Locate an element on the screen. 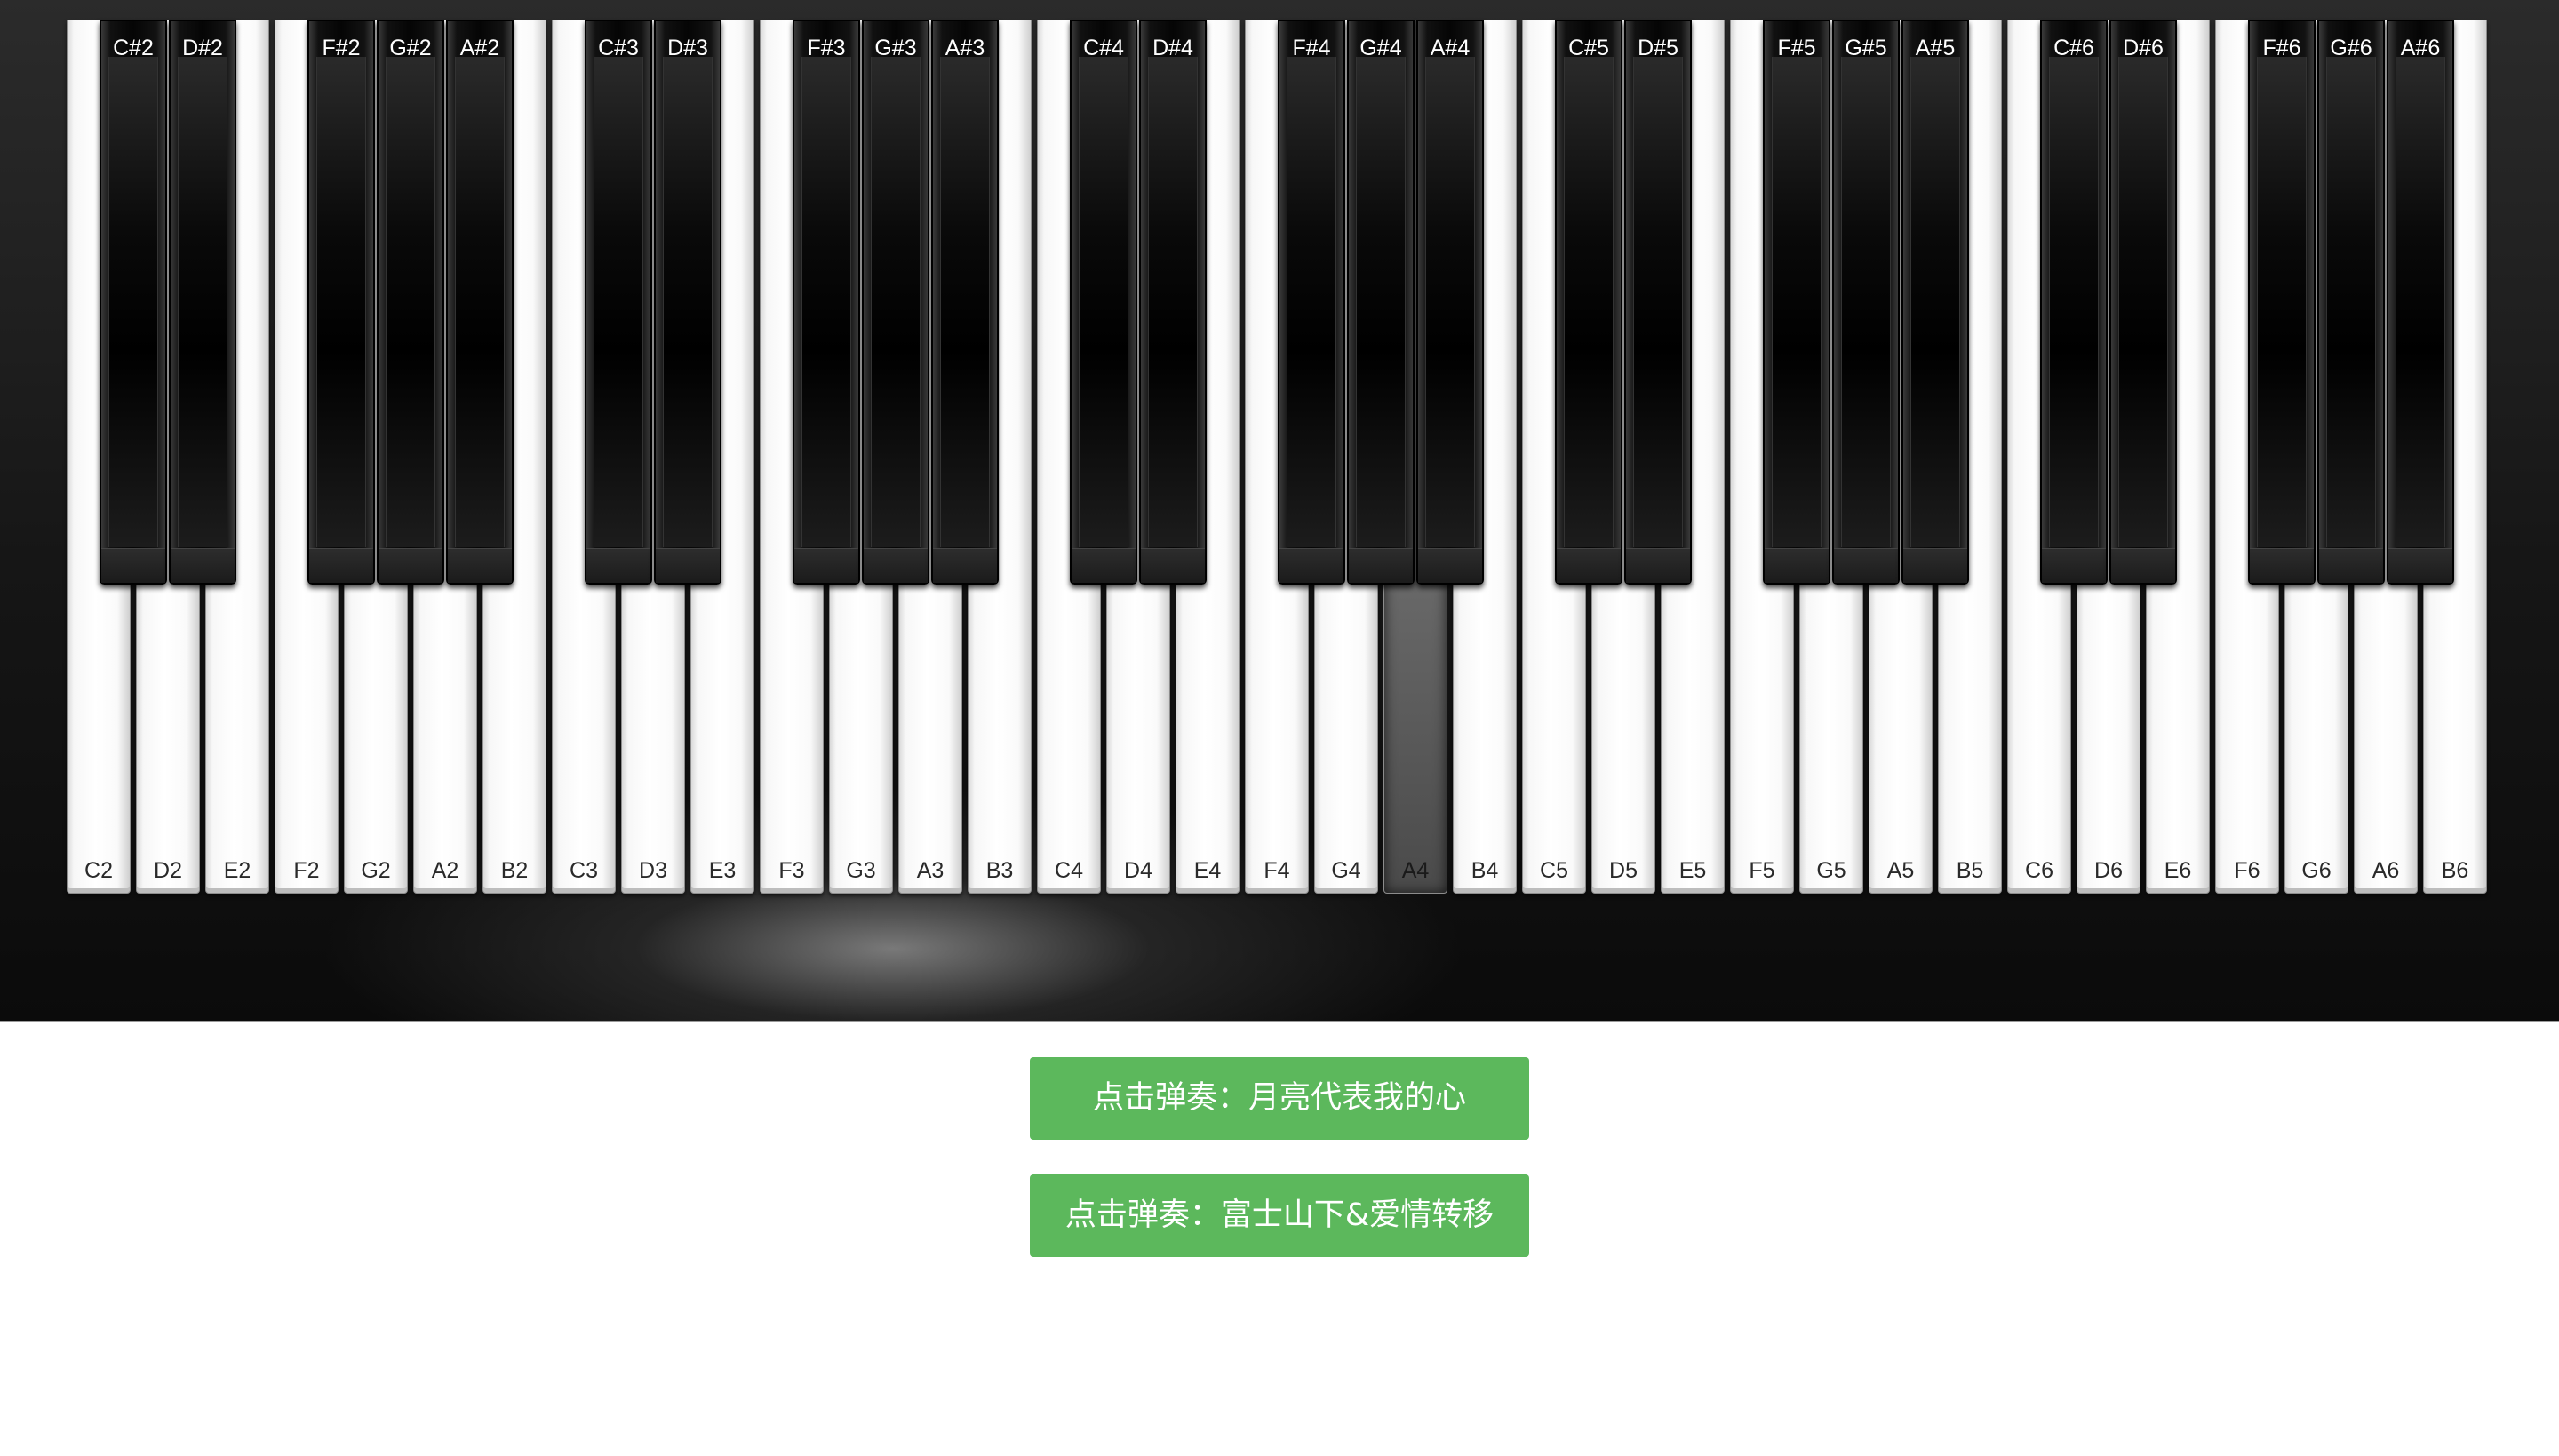 Image resolution: width=2559 pixels, height=1456 pixels. black-key-label: F#6 is located at coordinates (2281, 48).